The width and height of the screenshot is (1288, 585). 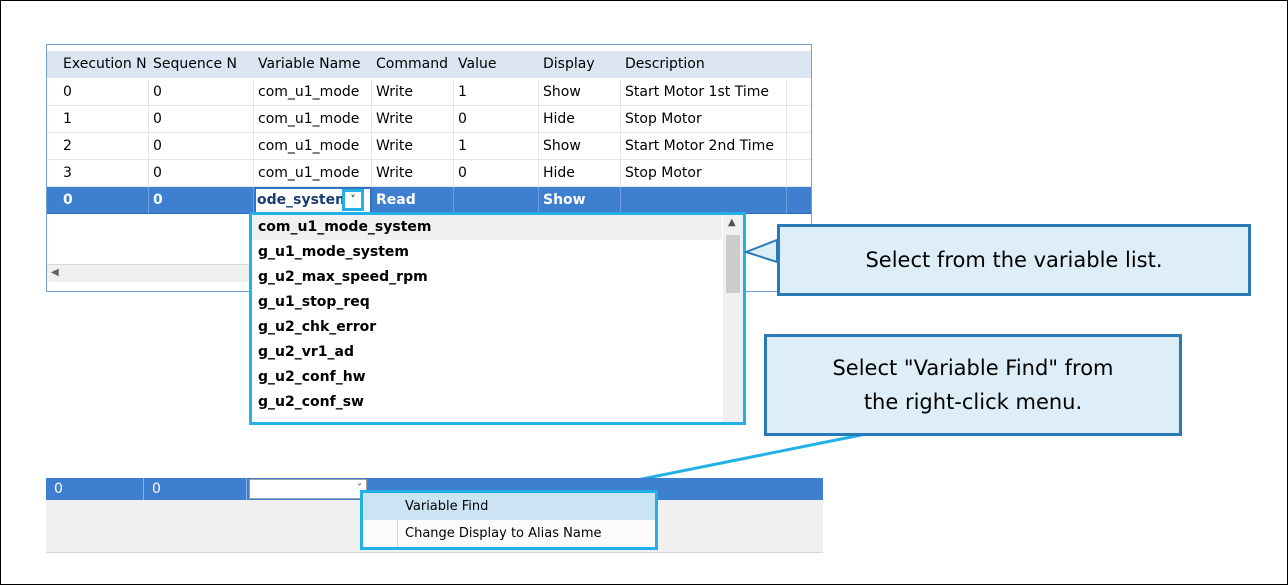 What do you see at coordinates (195, 489) in the screenshot?
I see `cell-sequence: 0` at bounding box center [195, 489].